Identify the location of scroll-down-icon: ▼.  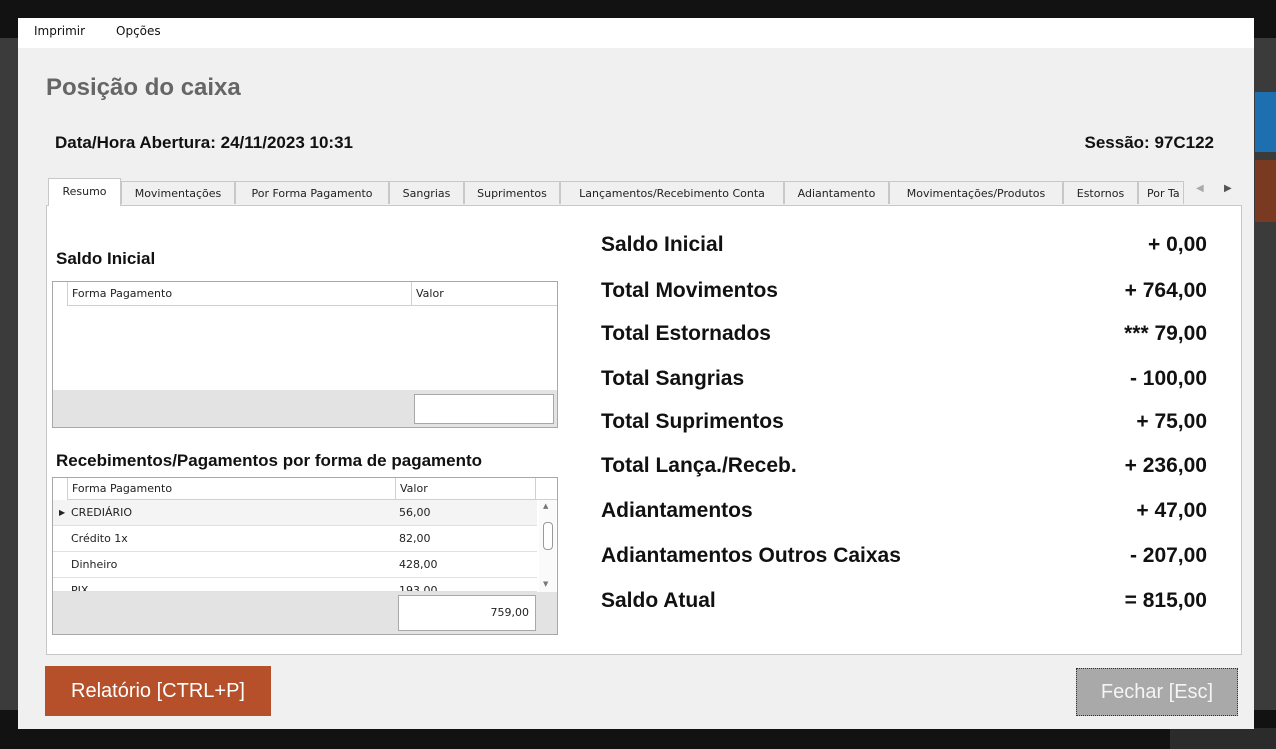
(545, 584).